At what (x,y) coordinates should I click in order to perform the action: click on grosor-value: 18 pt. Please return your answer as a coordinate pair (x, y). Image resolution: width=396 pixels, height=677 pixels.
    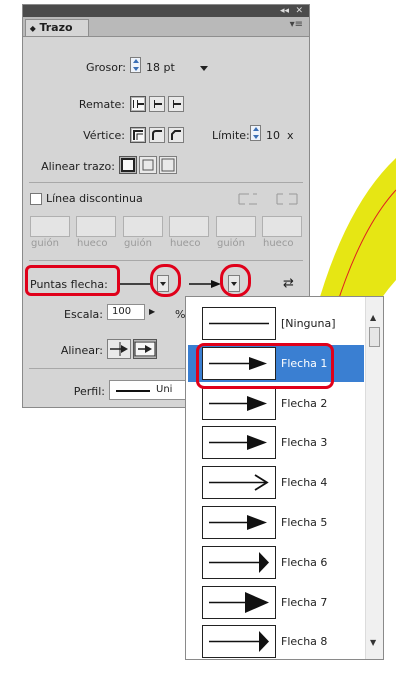
    Looking at the image, I should click on (160, 67).